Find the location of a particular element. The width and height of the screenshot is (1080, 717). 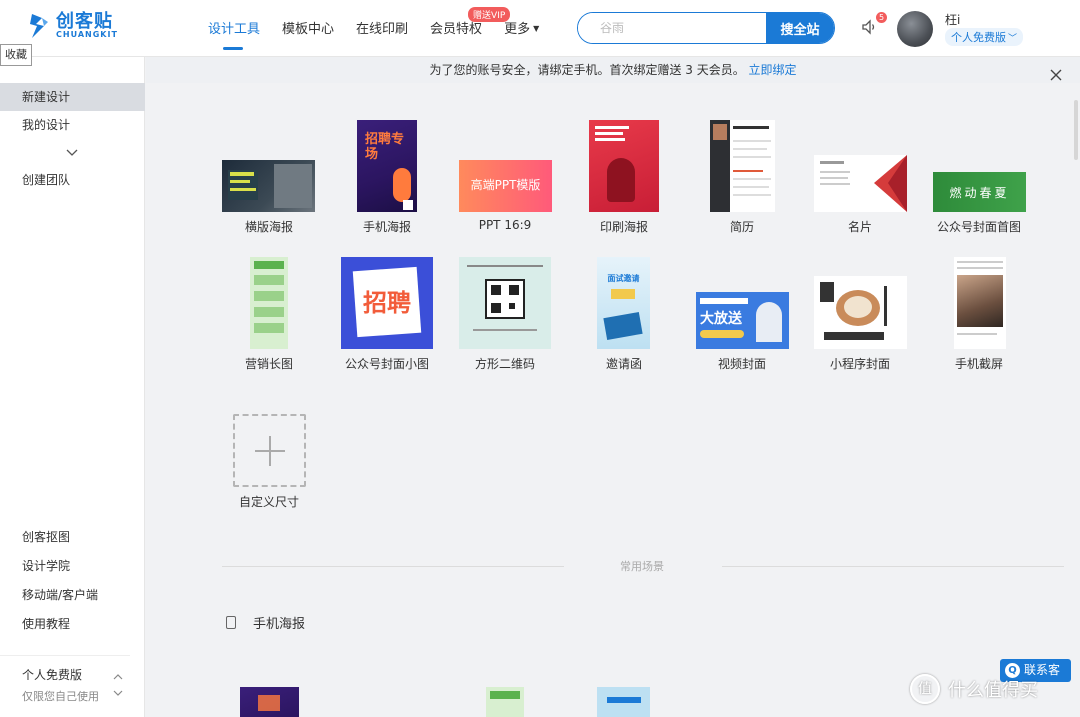

template-label: 方形二维码 is located at coordinates (504, 364).